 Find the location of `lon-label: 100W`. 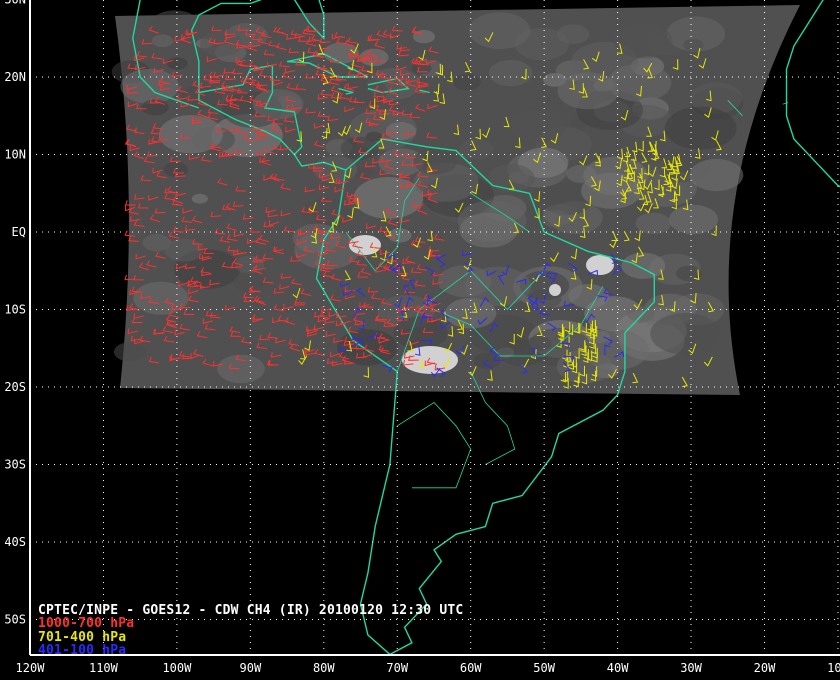

lon-label: 100W is located at coordinates (177, 668).